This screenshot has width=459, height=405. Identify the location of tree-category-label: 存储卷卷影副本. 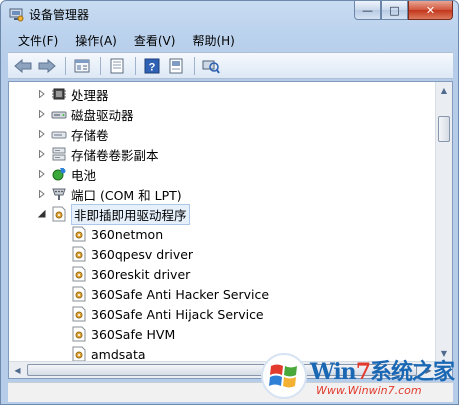
(115, 155).